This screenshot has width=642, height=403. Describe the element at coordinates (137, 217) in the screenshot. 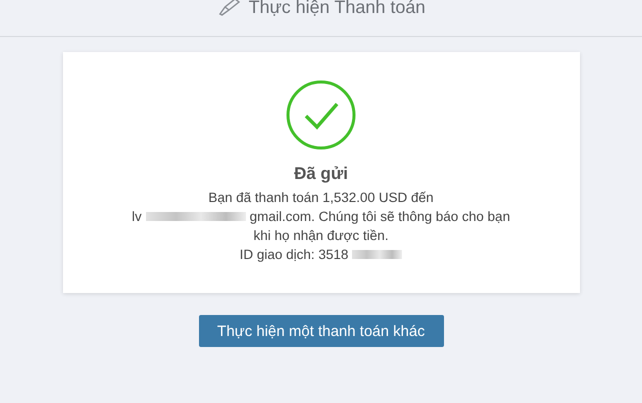

I see `message-text: lv` at that location.